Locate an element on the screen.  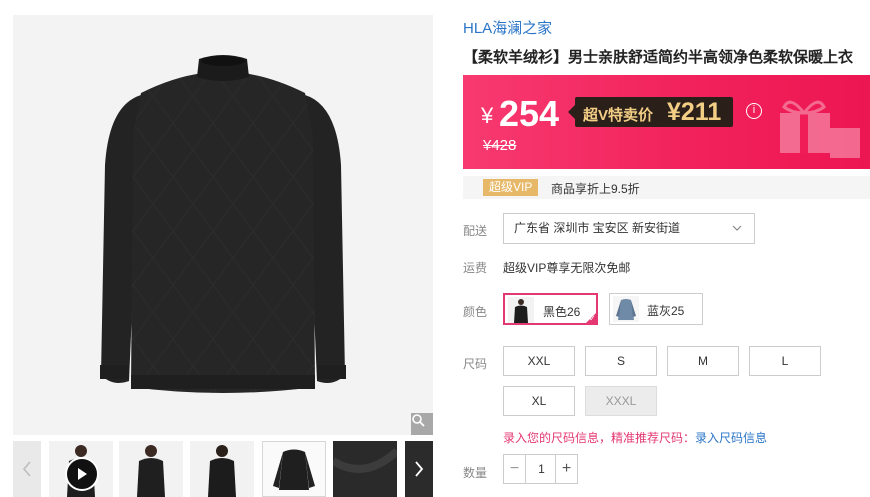
original-price: ¥428 is located at coordinates (500, 145).